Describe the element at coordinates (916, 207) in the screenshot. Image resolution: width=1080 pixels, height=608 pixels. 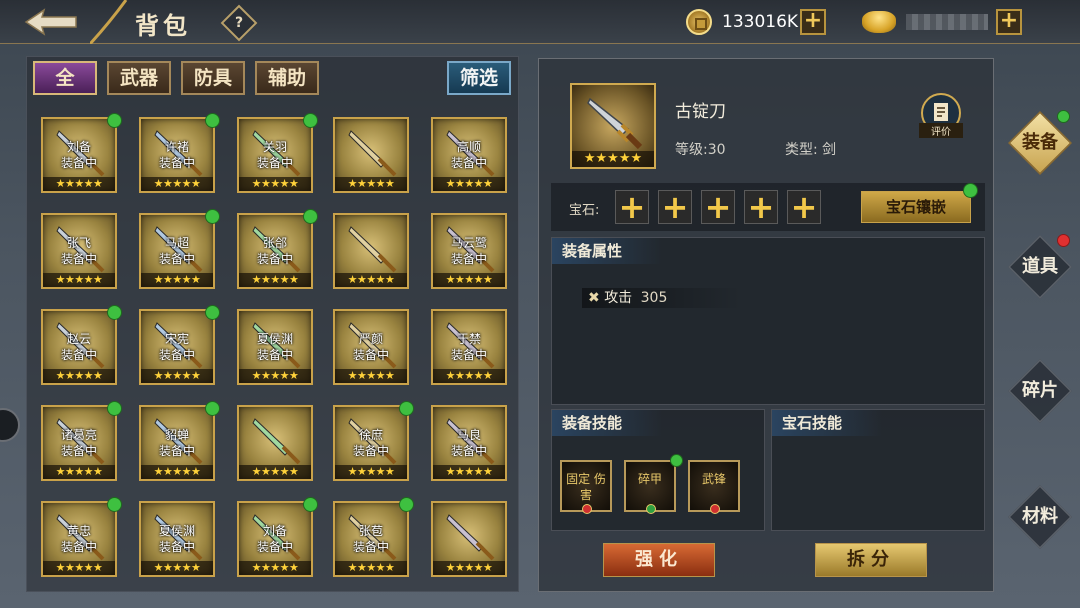
I see `gem-inlay-button: 宝石镶嵌` at that location.